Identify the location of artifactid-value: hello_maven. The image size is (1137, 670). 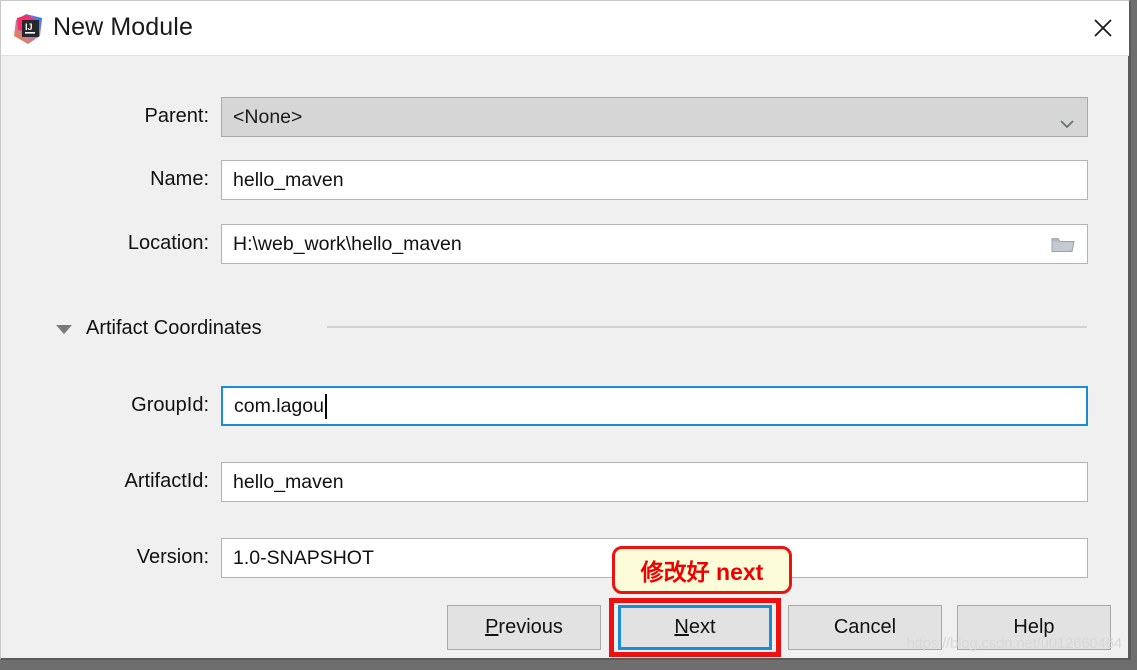
(288, 481).